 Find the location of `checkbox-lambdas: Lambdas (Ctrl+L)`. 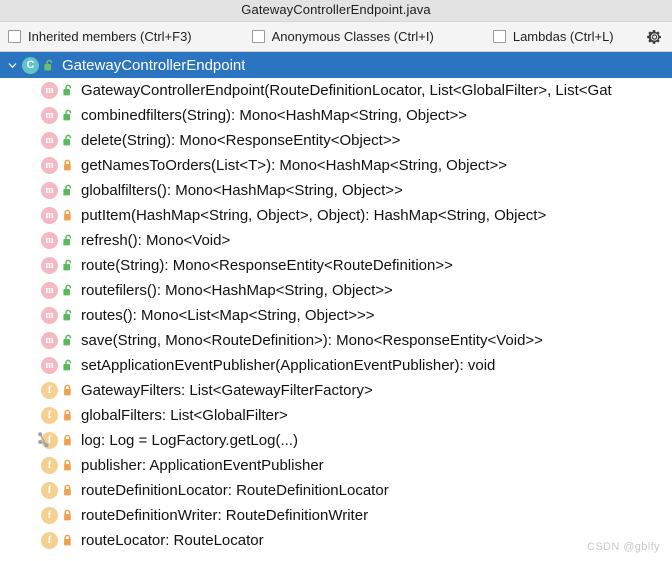

checkbox-lambdas: Lambdas (Ctrl+L) is located at coordinates (553, 36).